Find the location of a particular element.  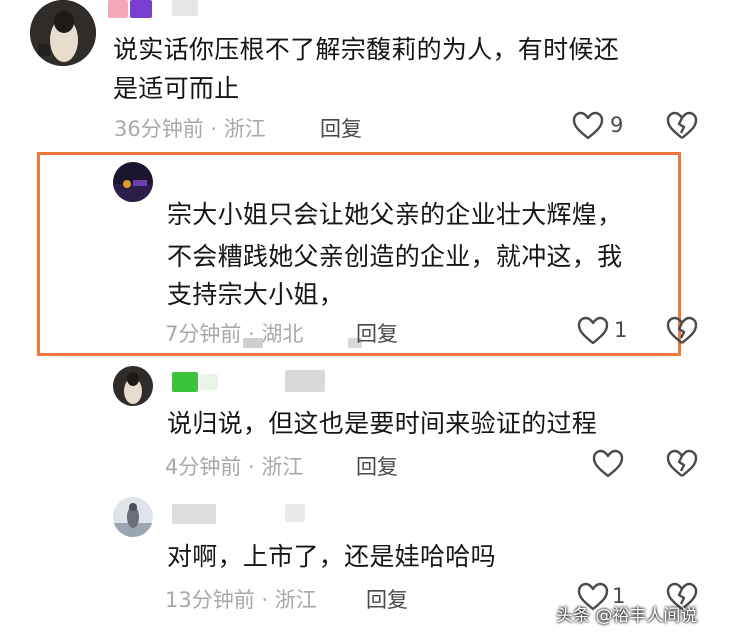

comment-time-location: 36分钟前 · 浙江 is located at coordinates (190, 129).